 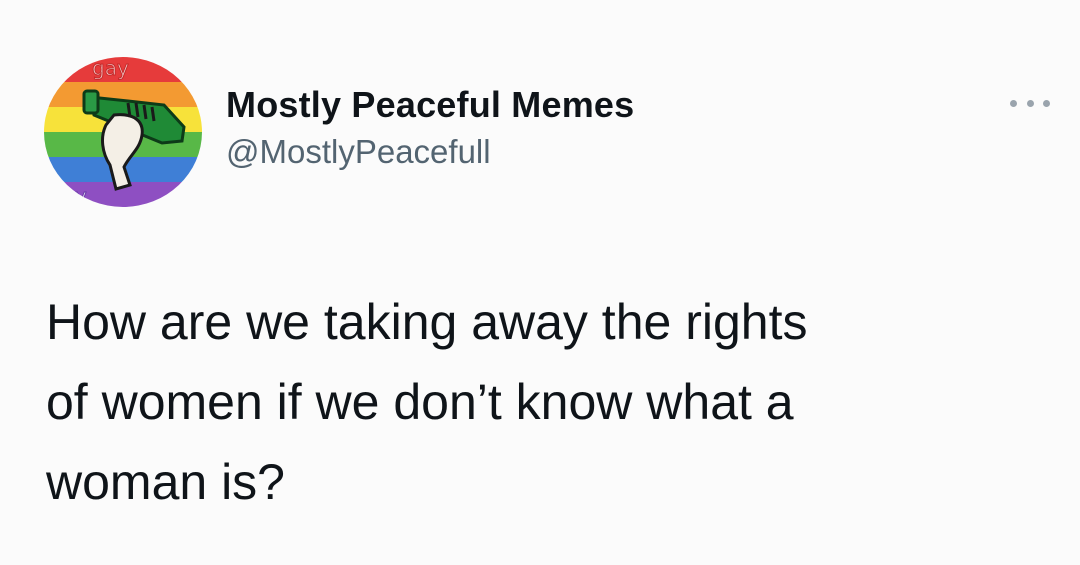 What do you see at coordinates (118, 132) in the screenshot?
I see `avatar-drawing-icon: gay any` at bounding box center [118, 132].